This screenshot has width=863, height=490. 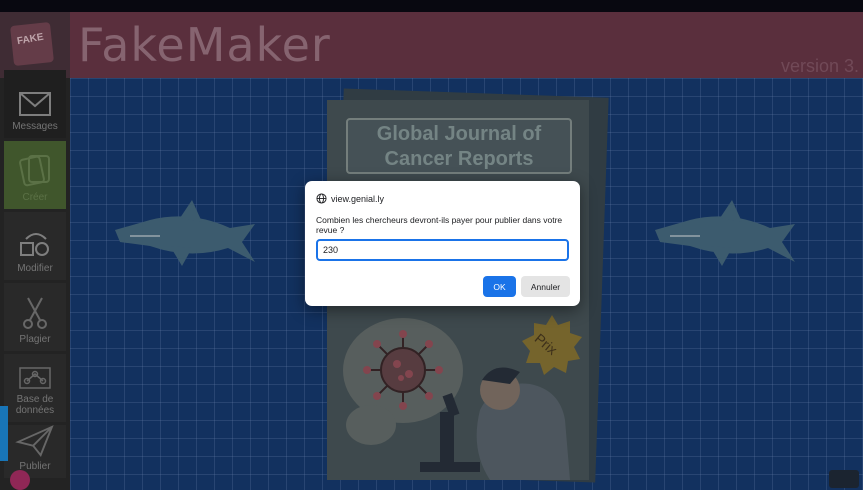 What do you see at coordinates (499, 286) in the screenshot?
I see `ok-button: OK` at bounding box center [499, 286].